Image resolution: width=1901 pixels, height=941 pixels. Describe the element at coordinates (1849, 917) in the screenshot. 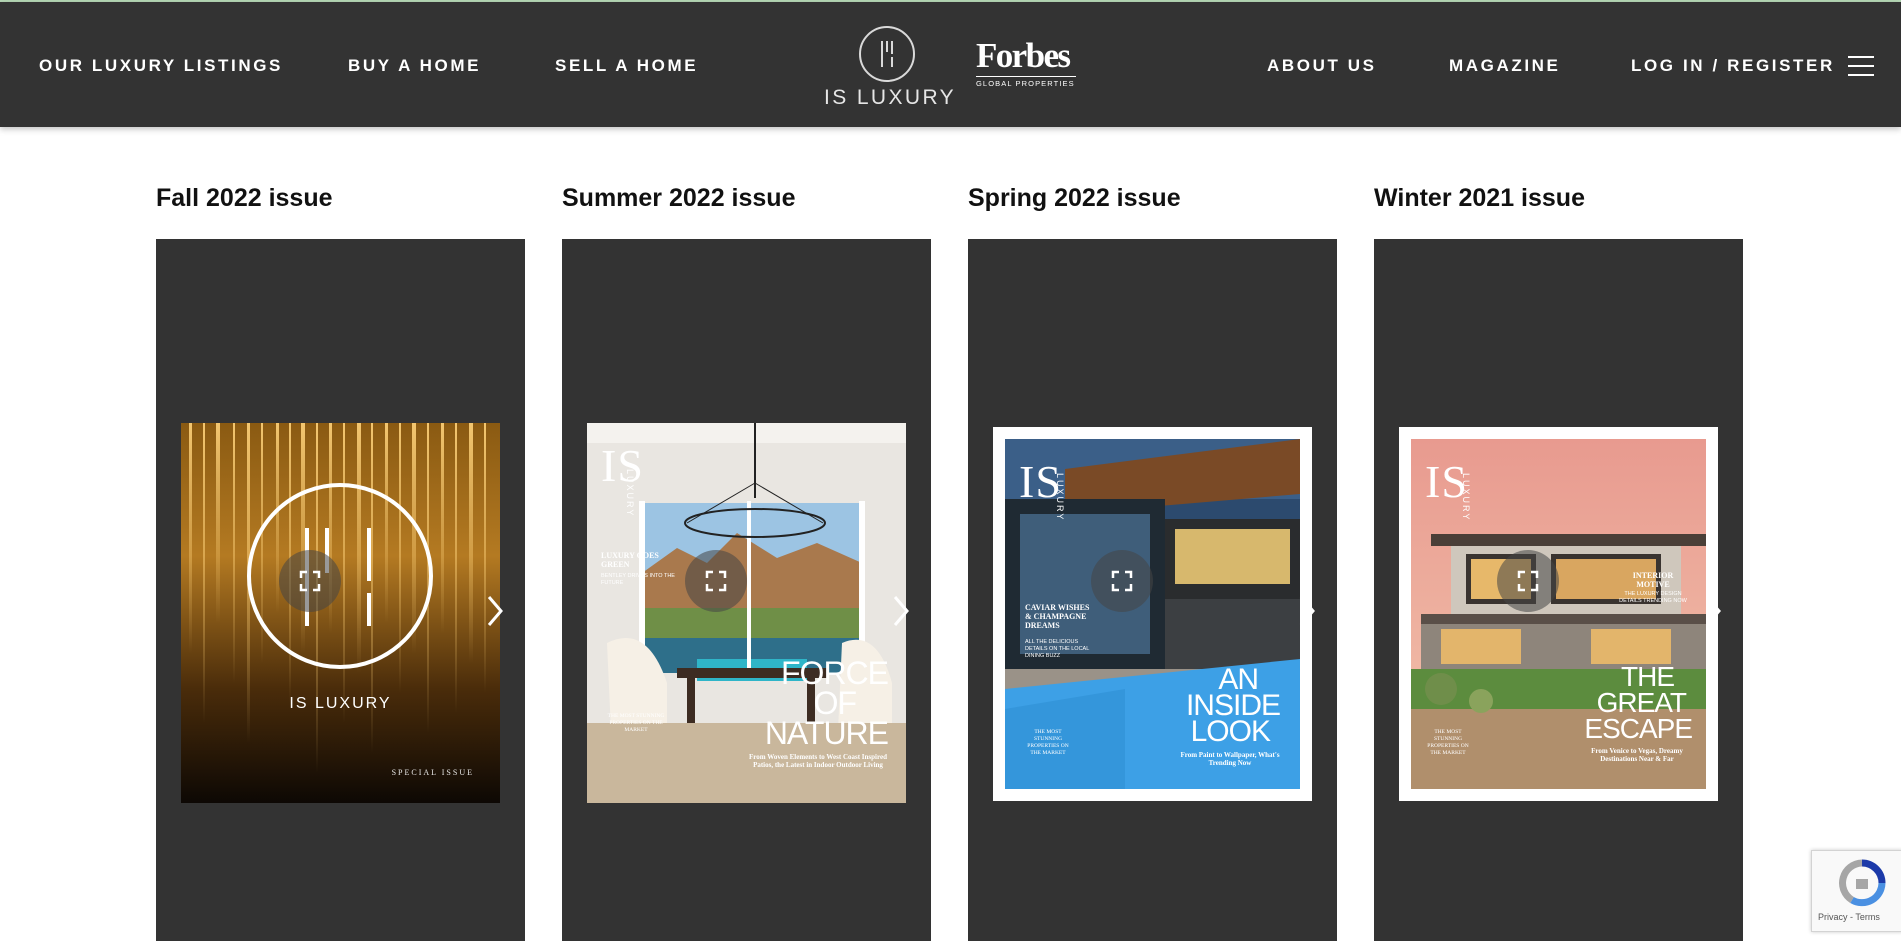

I see `recaptcha-links: Privacy - Terms` at that location.